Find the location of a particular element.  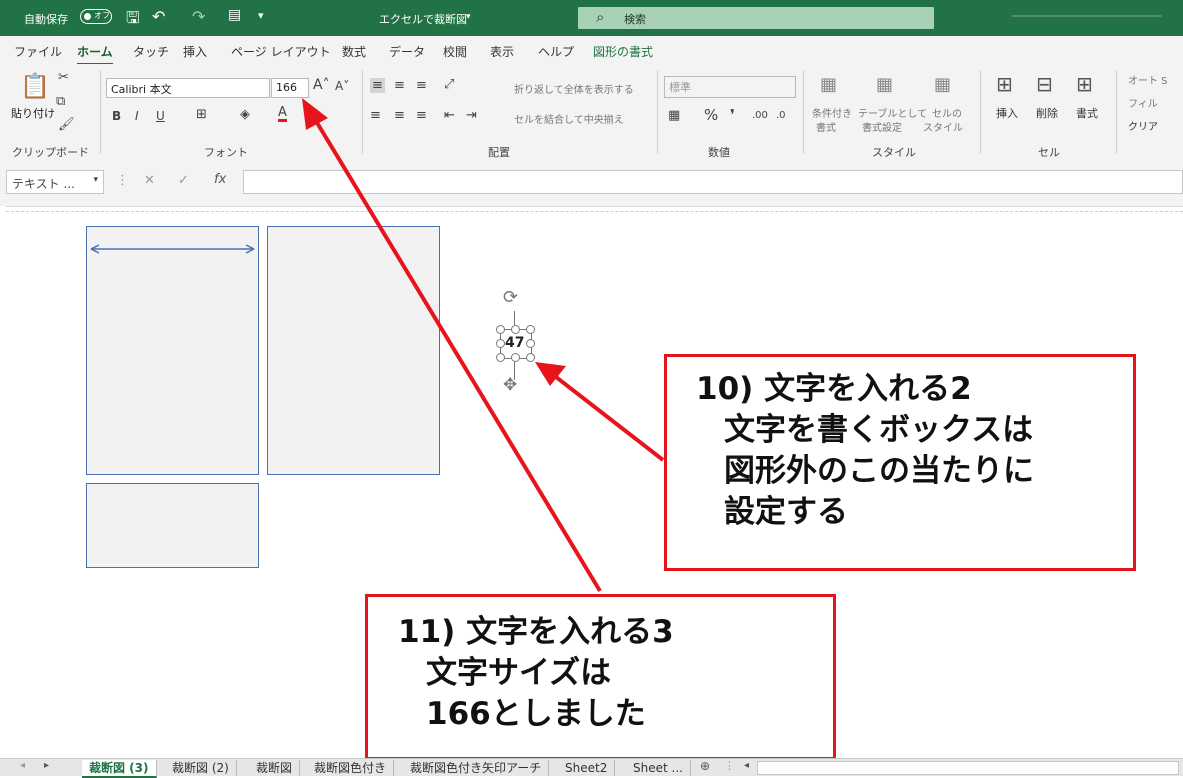

format-as-table-icon: ▦ is located at coordinates (884, 84).